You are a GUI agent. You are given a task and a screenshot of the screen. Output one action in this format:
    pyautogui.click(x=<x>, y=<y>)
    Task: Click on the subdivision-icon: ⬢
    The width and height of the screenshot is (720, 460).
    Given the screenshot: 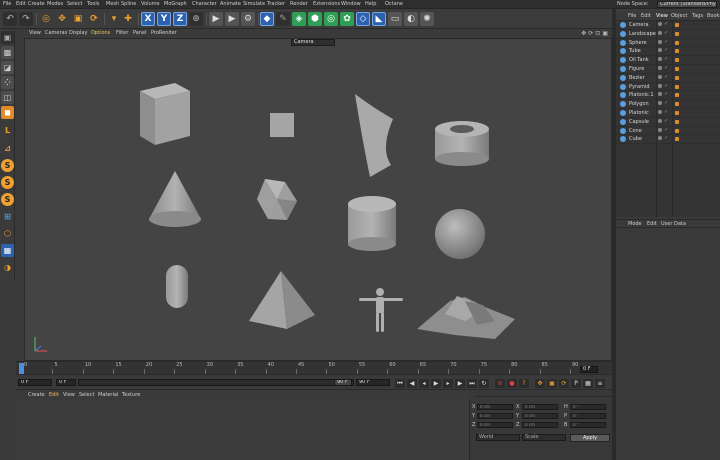 What is the action you would take?
    pyautogui.click(x=315, y=19)
    